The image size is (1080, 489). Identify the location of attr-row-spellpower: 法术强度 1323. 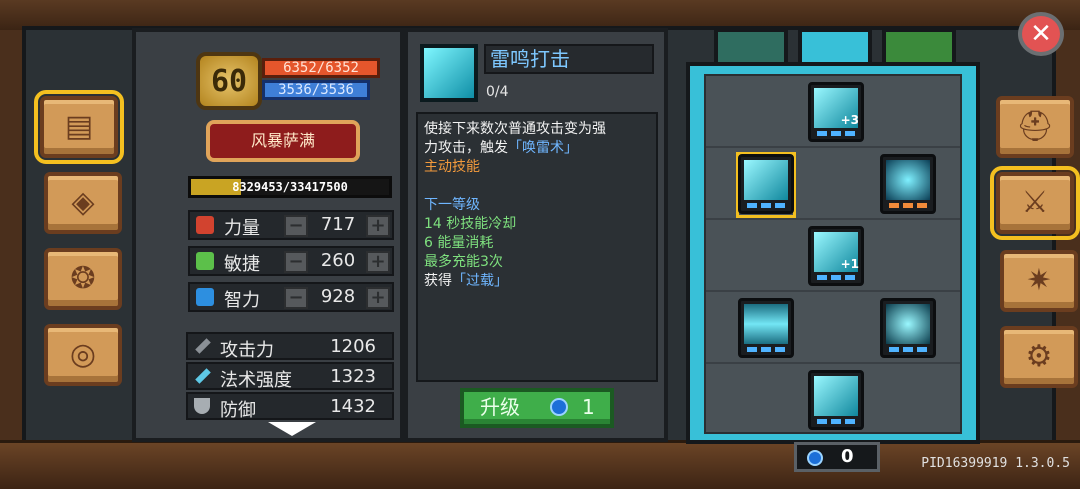
(290, 376).